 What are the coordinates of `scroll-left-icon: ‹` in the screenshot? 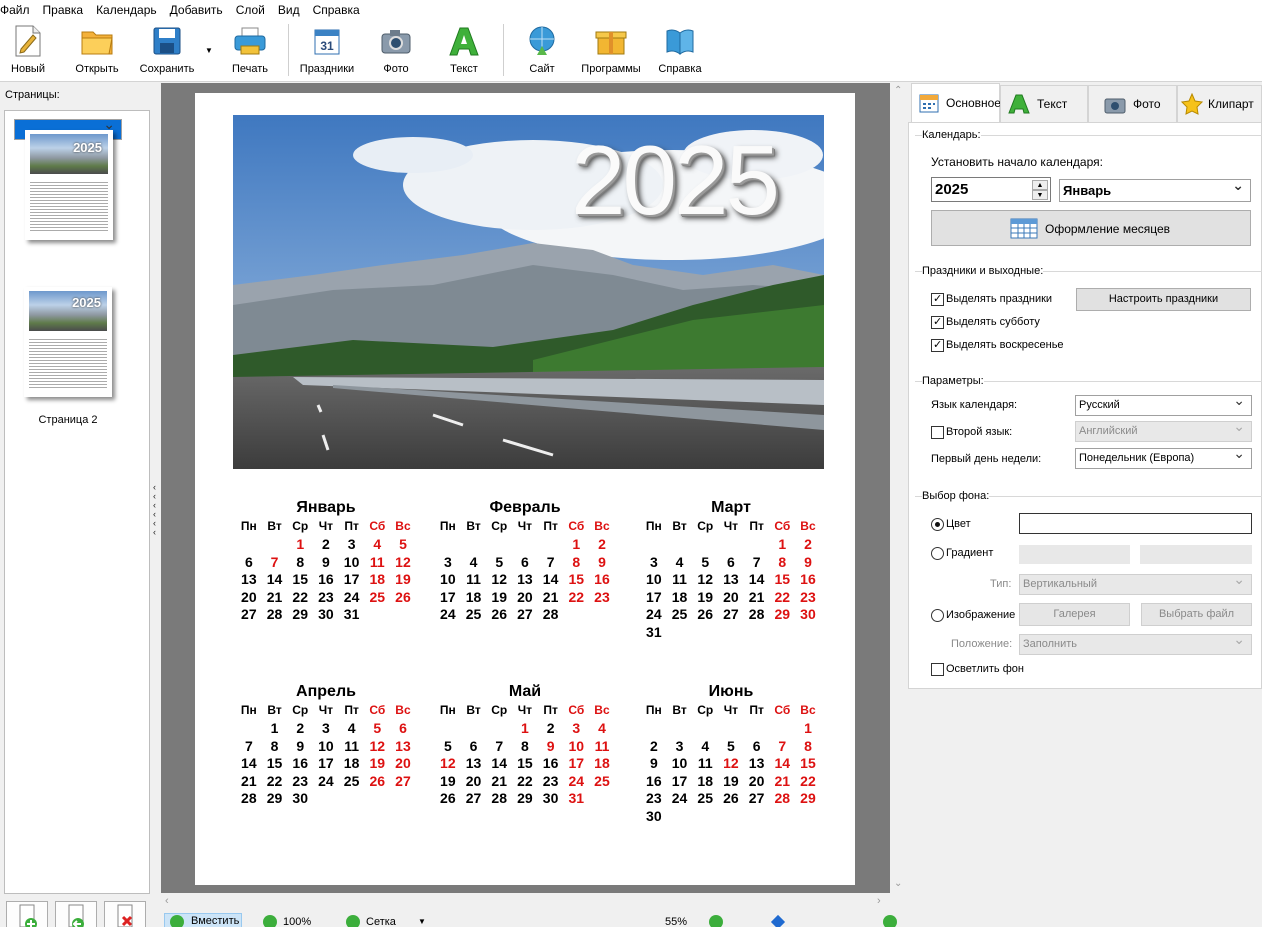 It's located at (167, 901).